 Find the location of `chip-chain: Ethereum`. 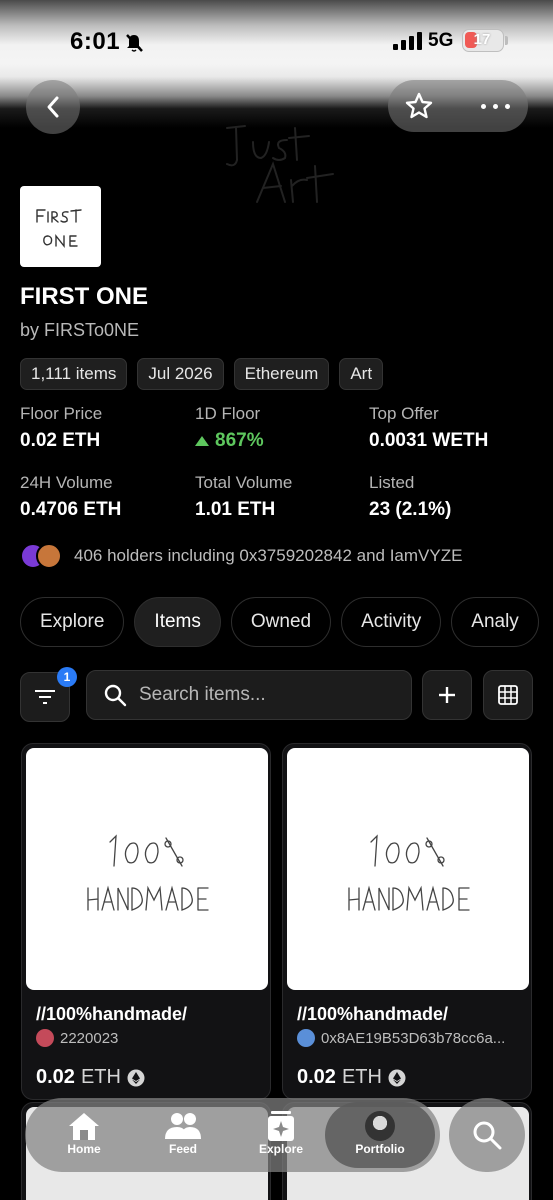

chip-chain: Ethereum is located at coordinates (281, 374).